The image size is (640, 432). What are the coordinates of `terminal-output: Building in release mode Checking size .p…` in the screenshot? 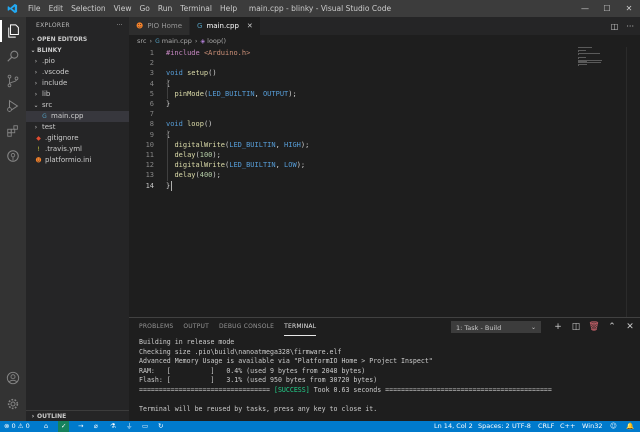 It's located at (345, 376).